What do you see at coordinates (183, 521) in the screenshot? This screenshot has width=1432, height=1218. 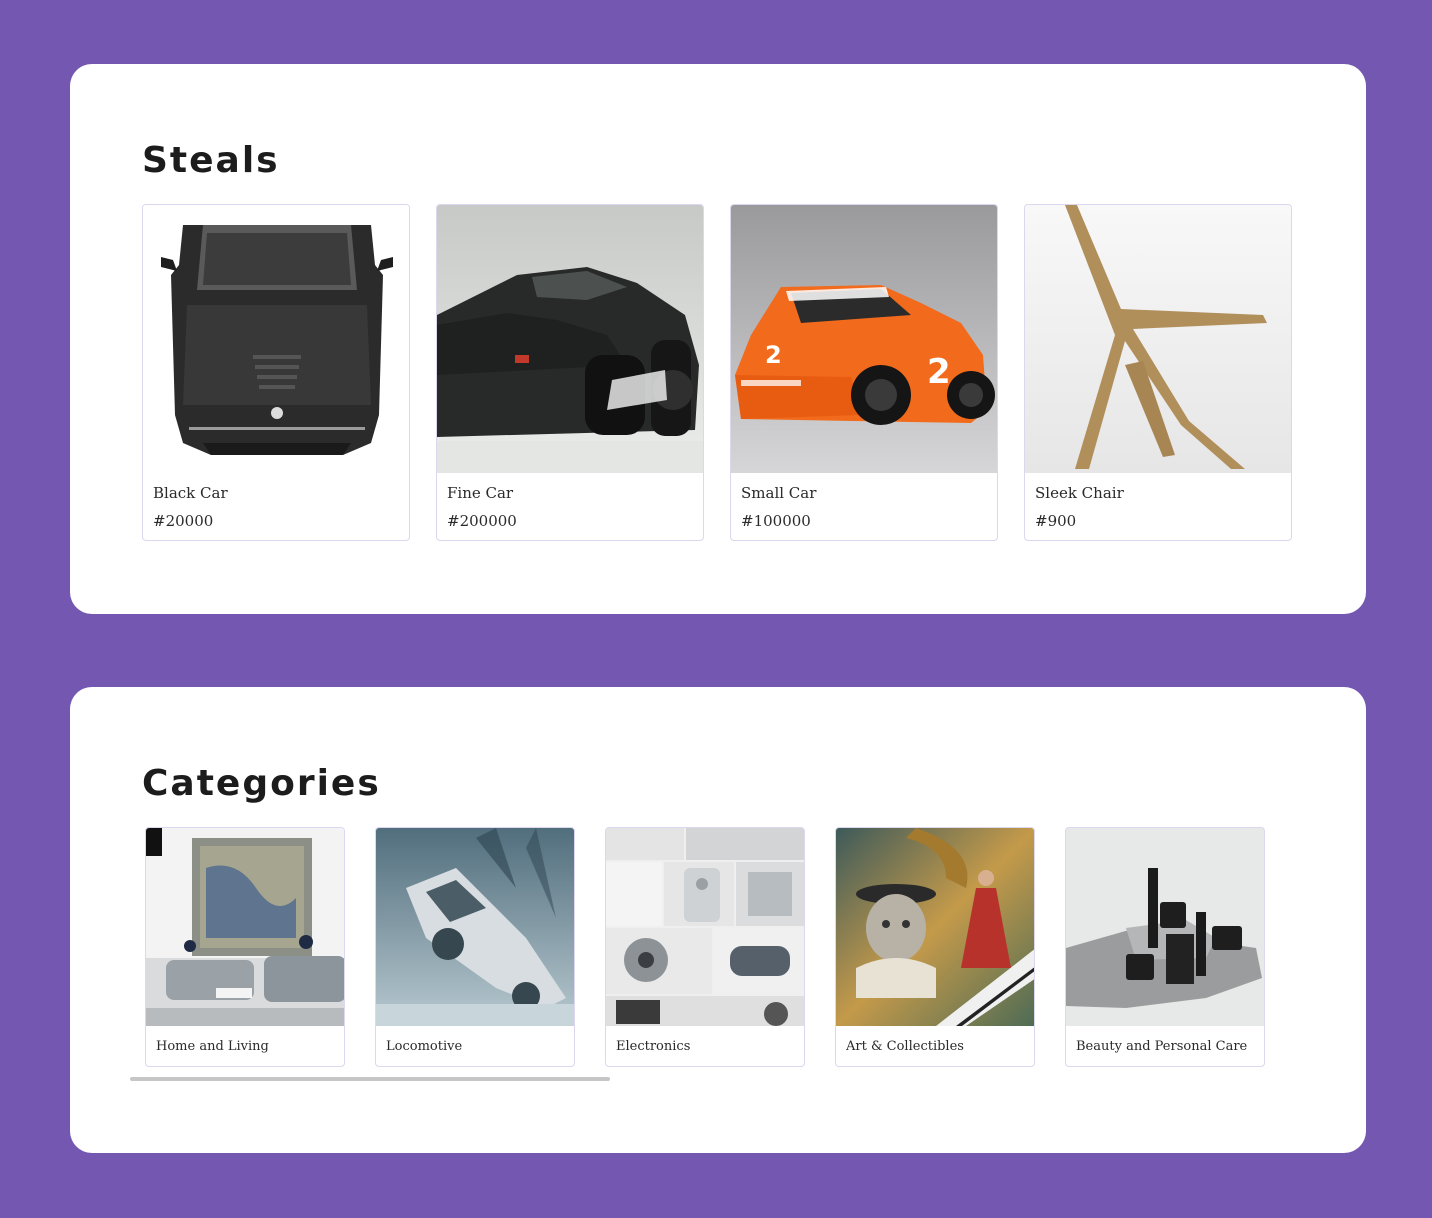 I see `product-price: #20000` at bounding box center [183, 521].